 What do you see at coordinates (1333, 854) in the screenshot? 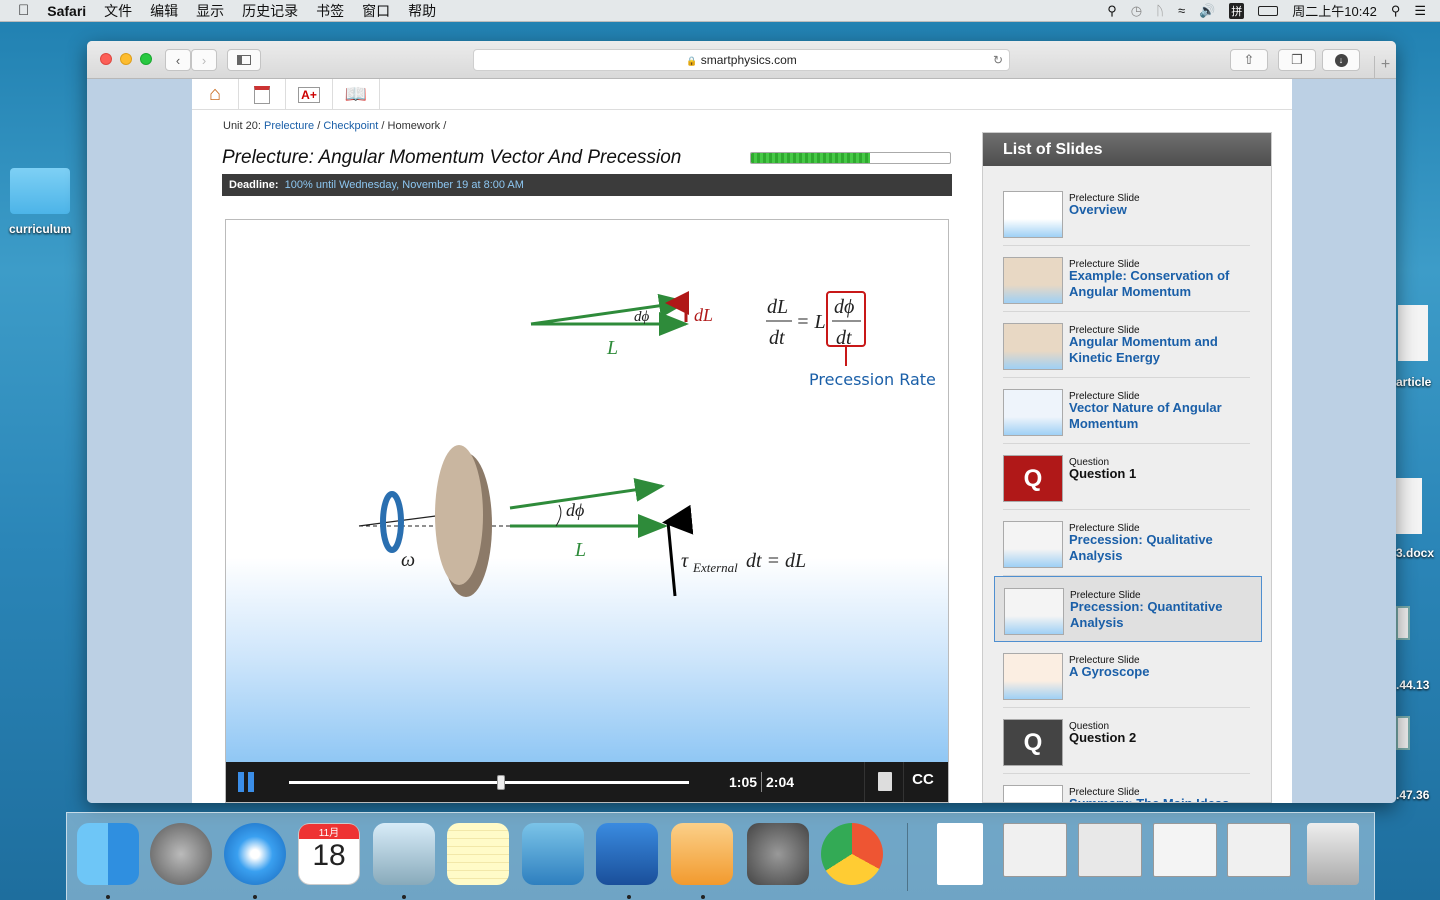
I see `trash-dock-icon` at bounding box center [1333, 854].